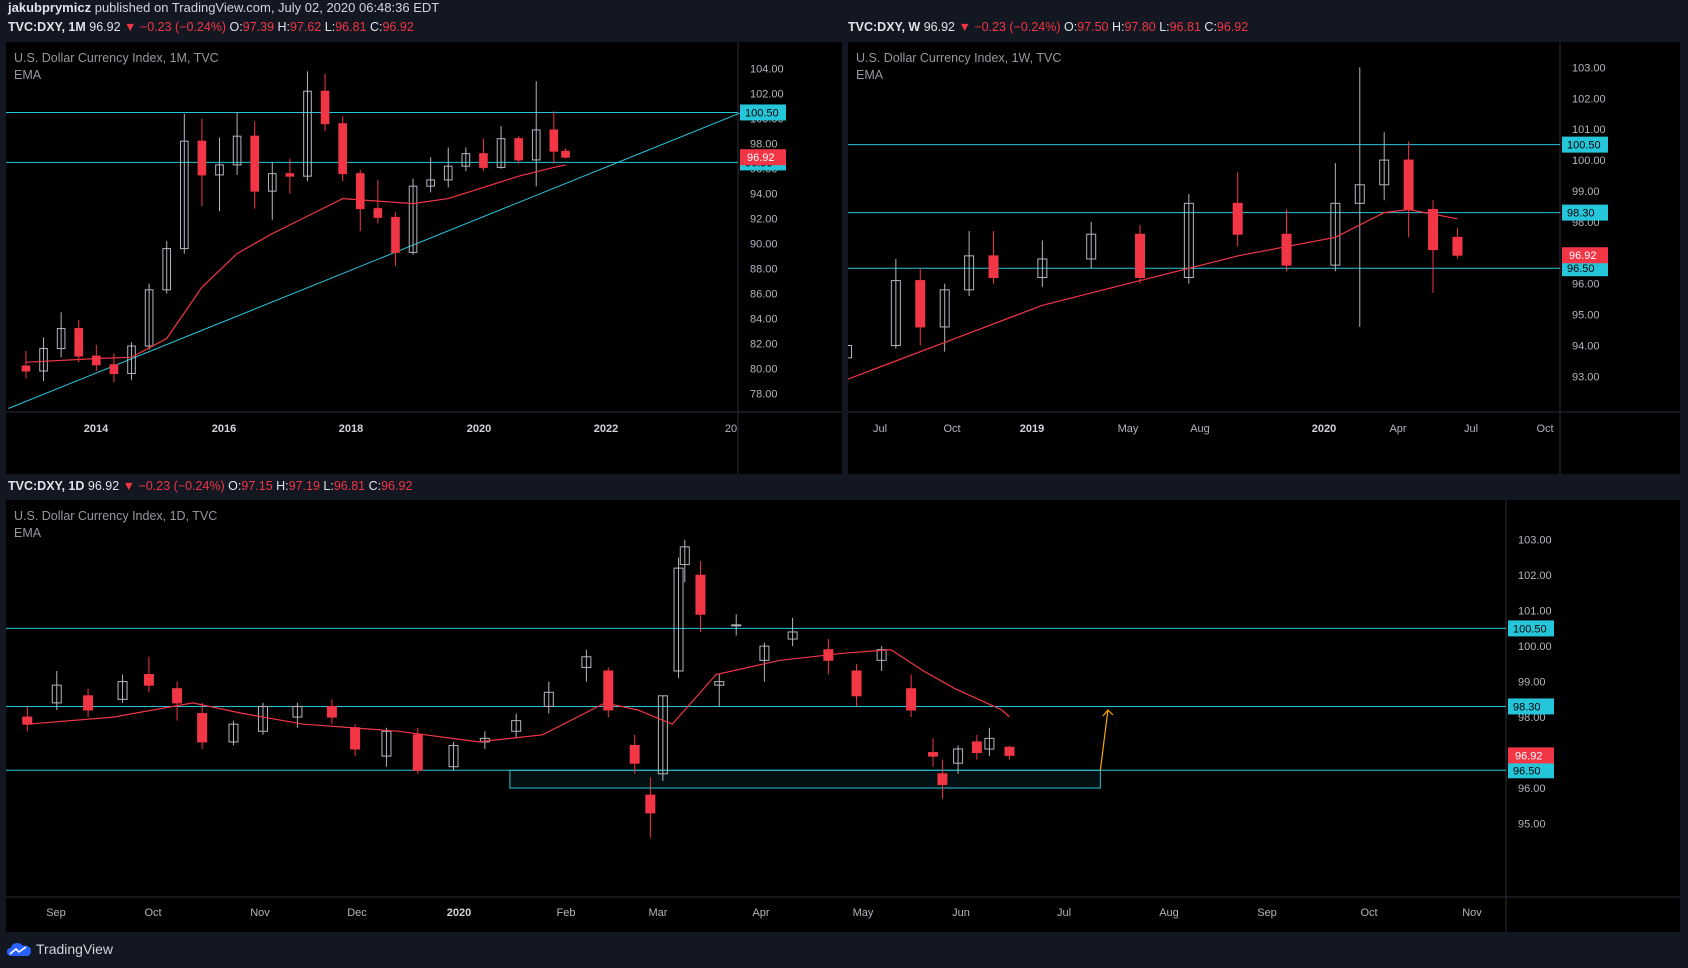  Describe the element at coordinates (96, 429) in the screenshot. I see `x-tick-label: 2014` at that location.